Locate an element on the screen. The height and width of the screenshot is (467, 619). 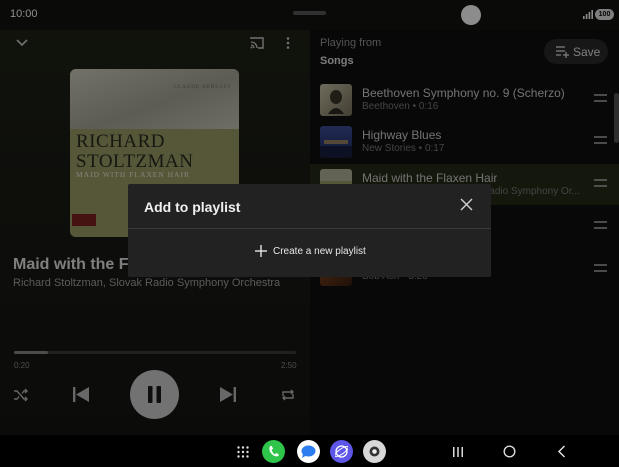
add-to-playlist-dialog: Add to playlist Create a new playlist is located at coordinates (309, 230).